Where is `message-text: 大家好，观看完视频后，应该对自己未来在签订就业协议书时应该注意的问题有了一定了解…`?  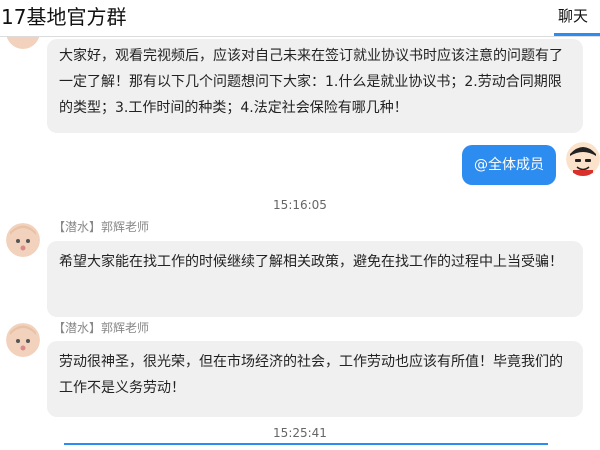
message-text: 大家好，观看完视频后，应该对自己未来在签订就业协议书时应该注意的问题有了一定了解… is located at coordinates (311, 82).